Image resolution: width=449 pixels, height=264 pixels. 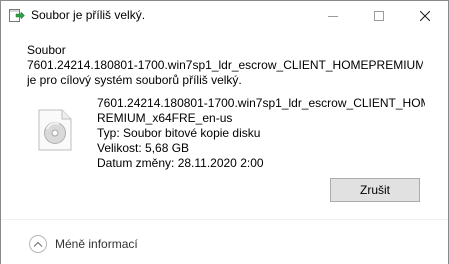 I want to click on chevron-up-icon, so click(x=38, y=244).